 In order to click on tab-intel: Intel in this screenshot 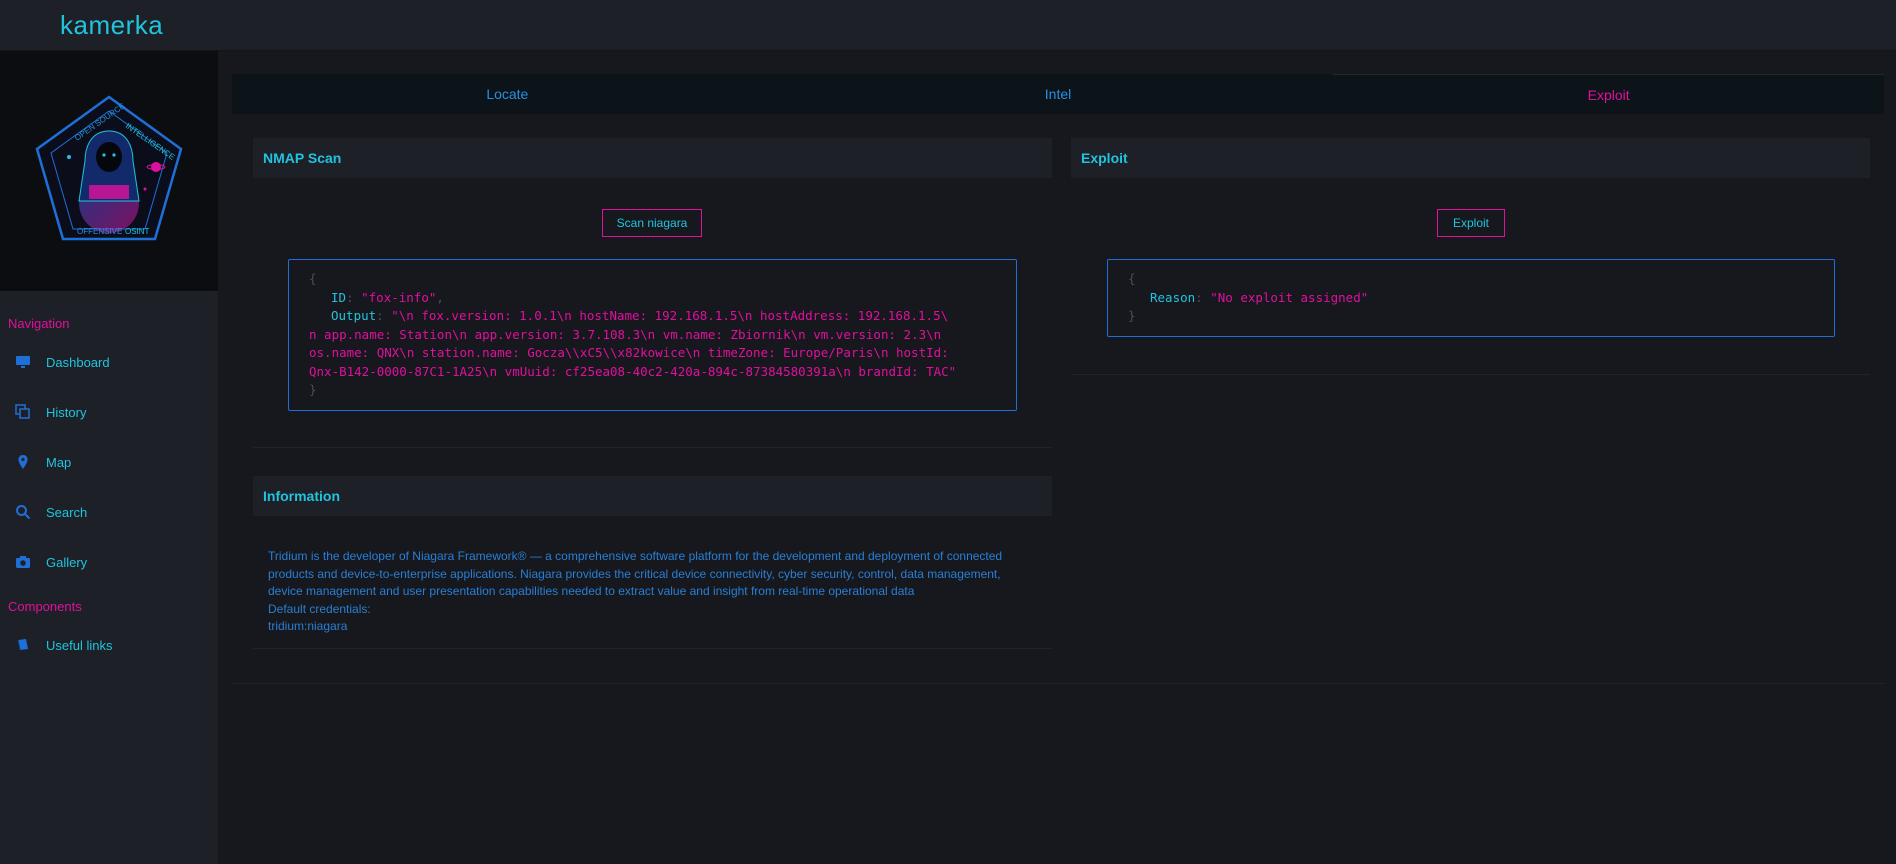, I will do `click(1058, 94)`.